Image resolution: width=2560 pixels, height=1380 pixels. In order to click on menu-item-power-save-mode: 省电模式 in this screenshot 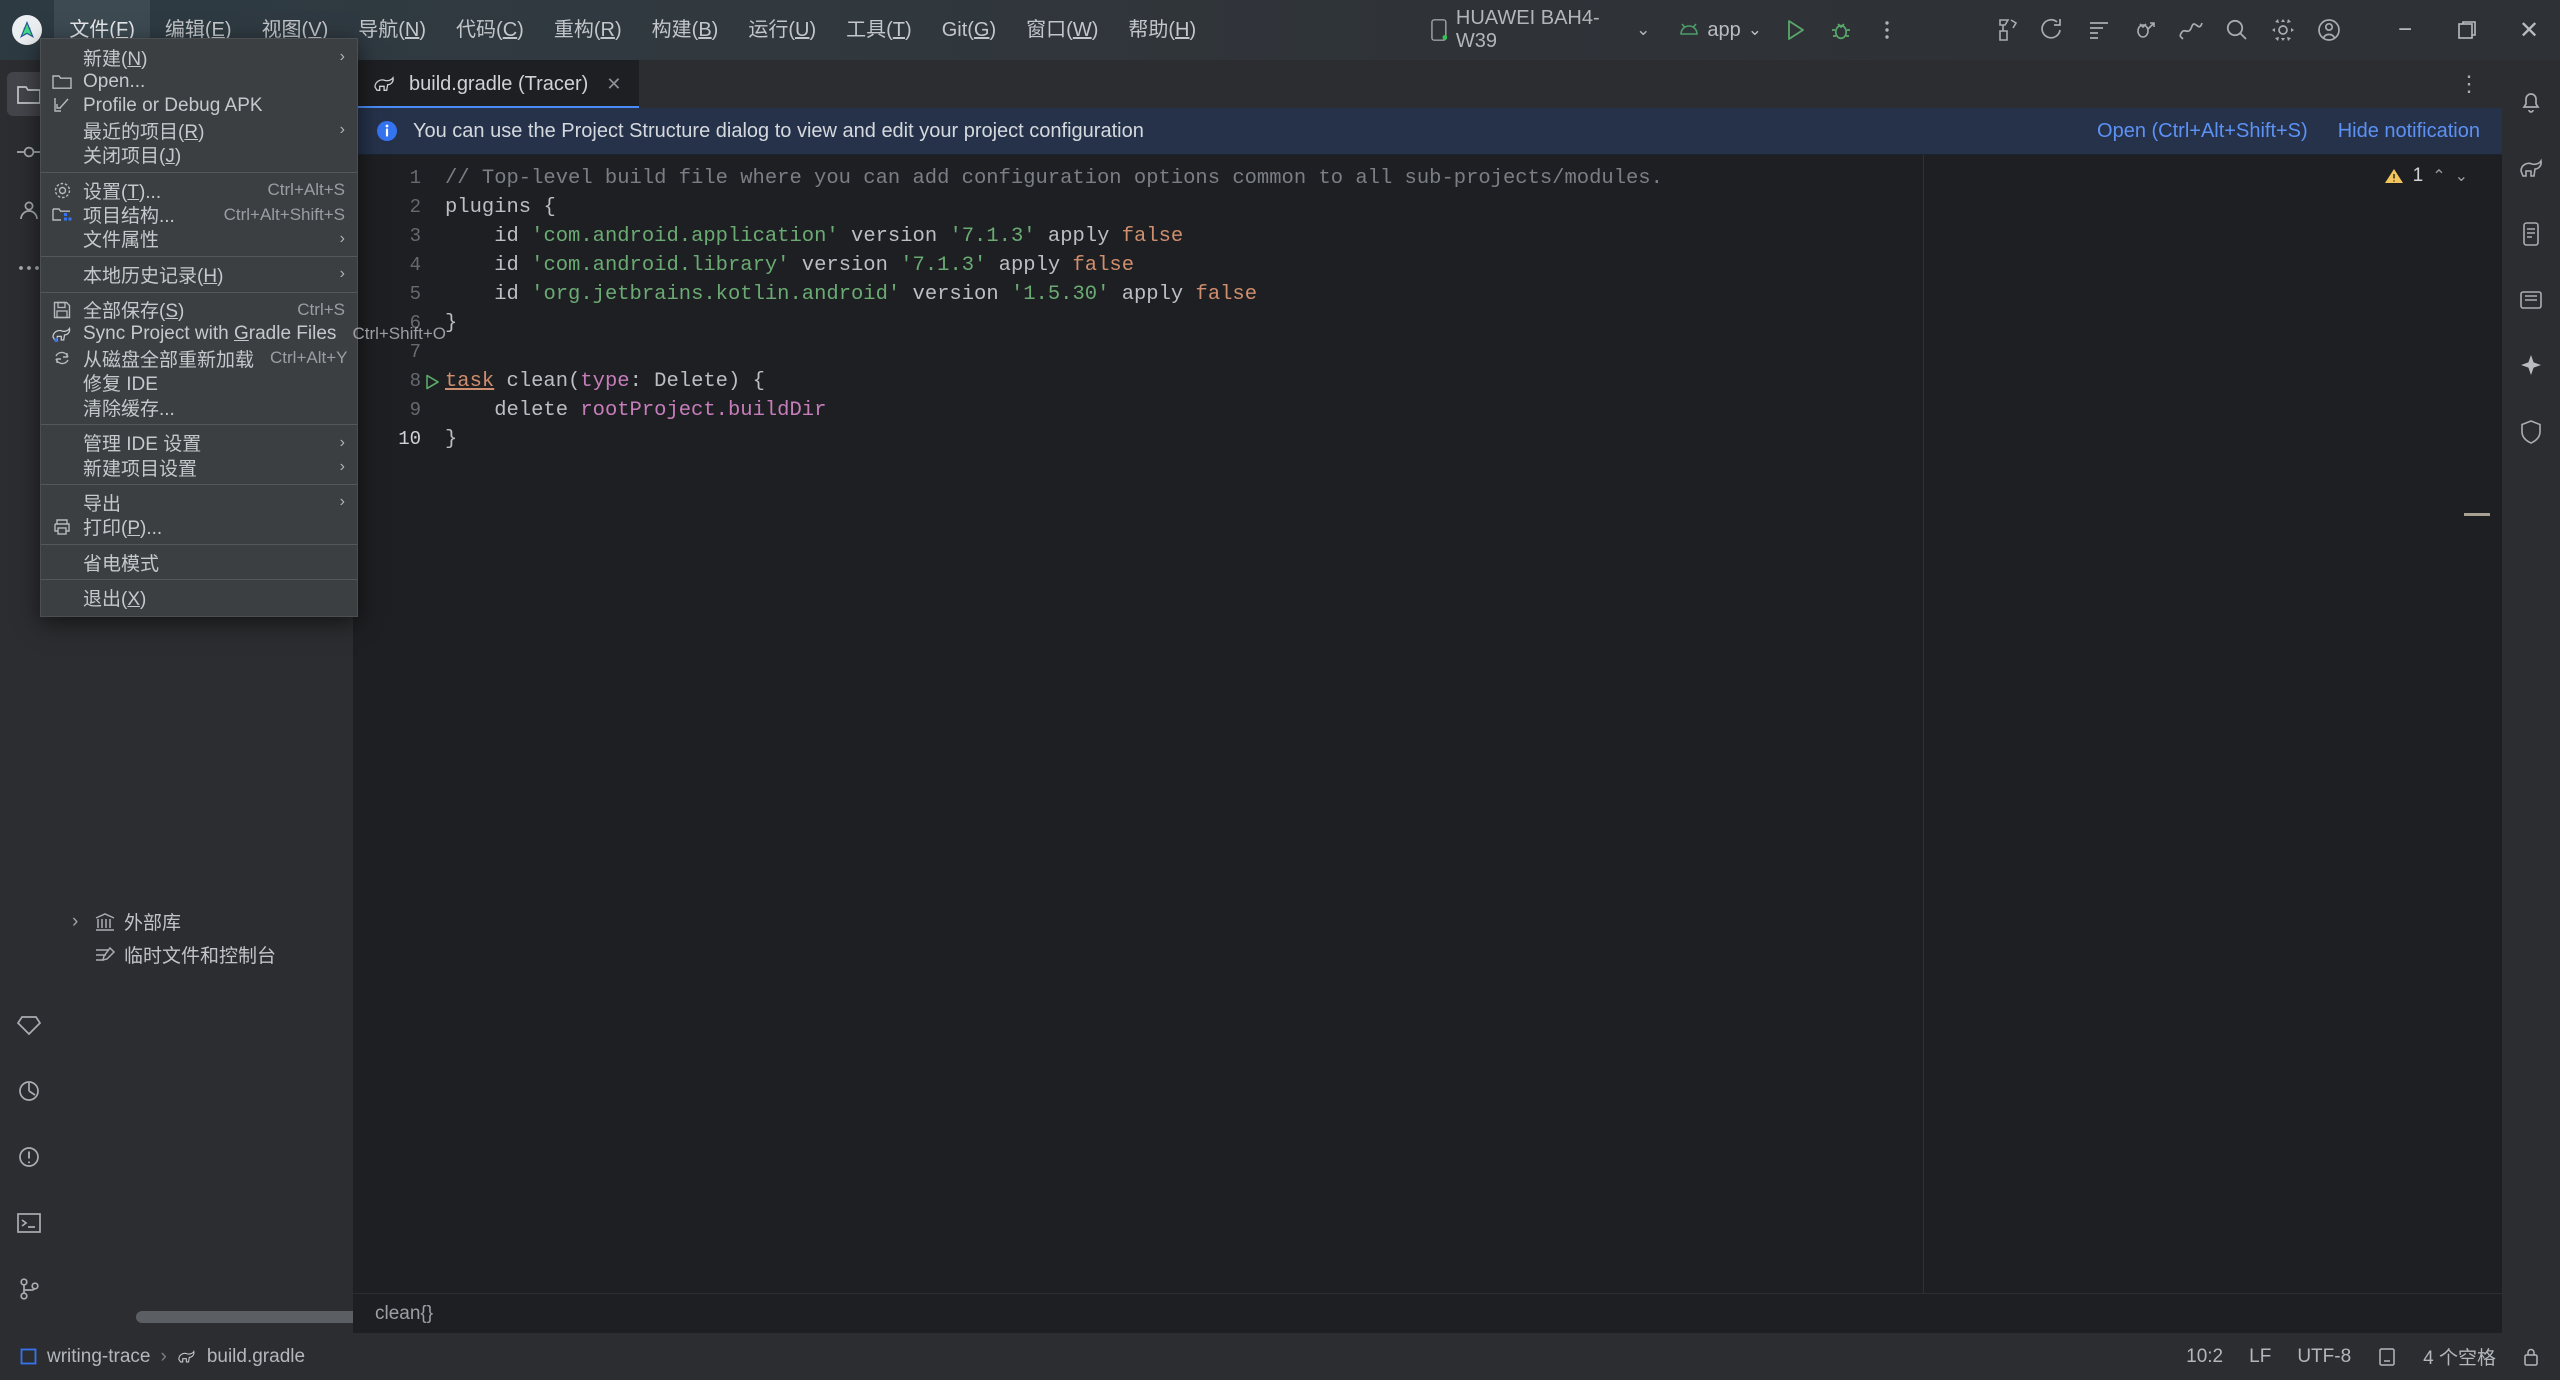, I will do `click(199, 562)`.